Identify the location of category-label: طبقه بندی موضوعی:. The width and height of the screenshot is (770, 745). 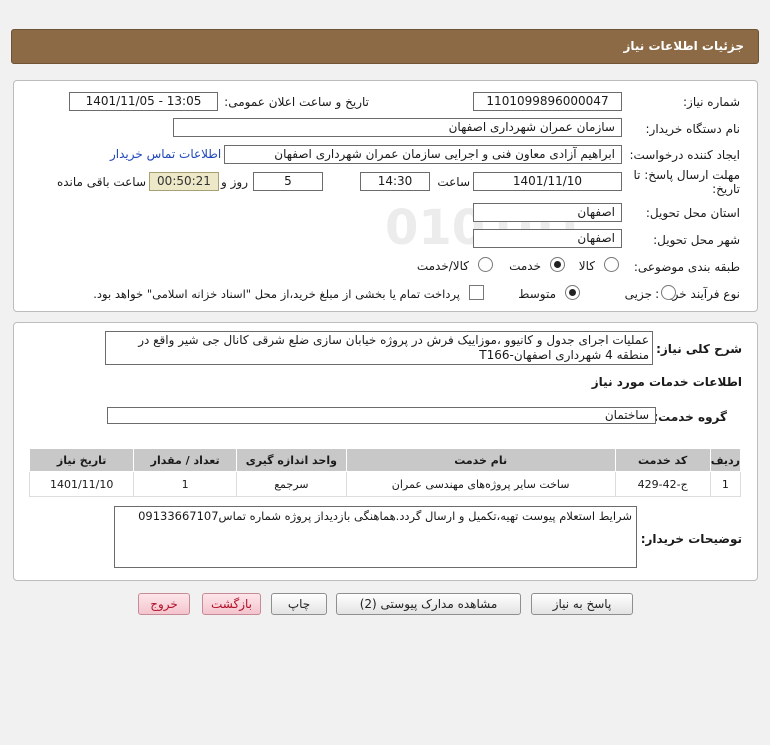
(686, 267).